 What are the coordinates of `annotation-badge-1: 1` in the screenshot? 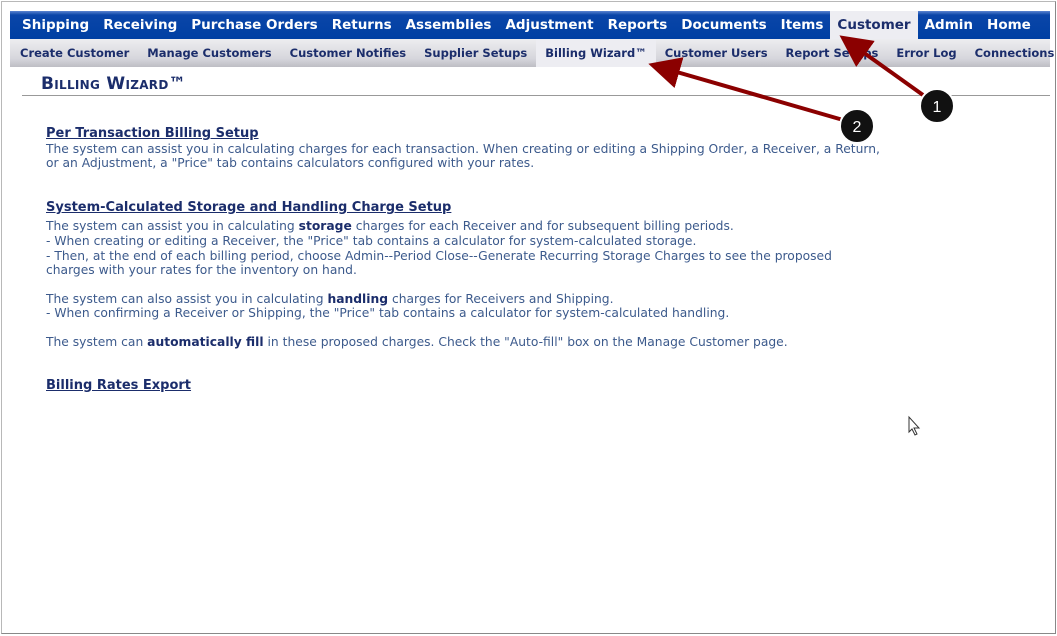 It's located at (937, 106).